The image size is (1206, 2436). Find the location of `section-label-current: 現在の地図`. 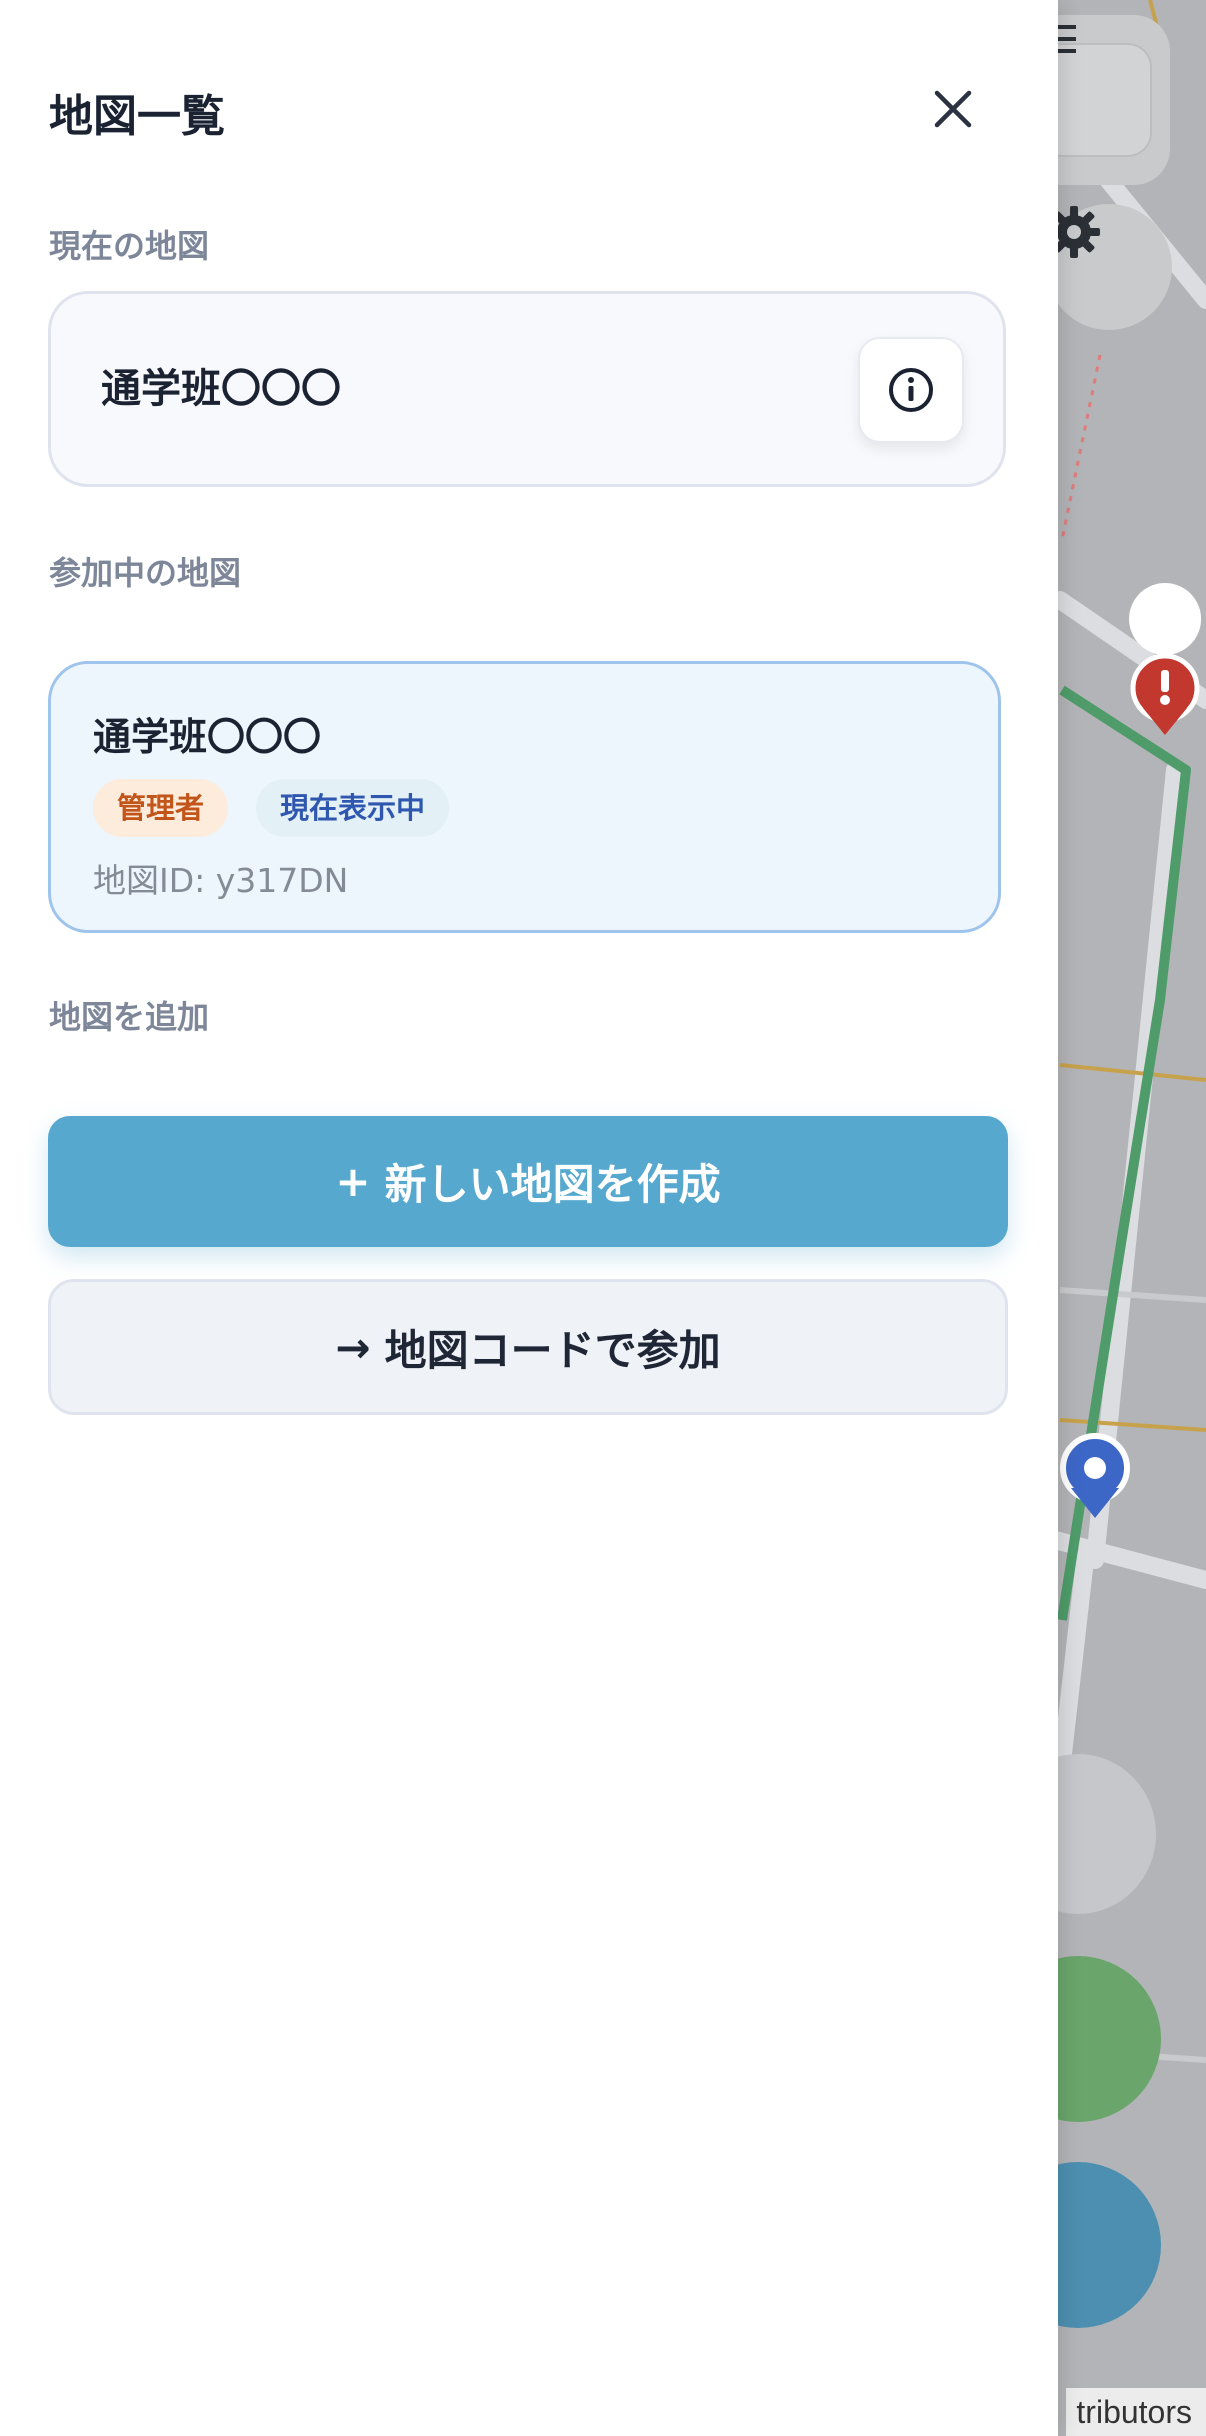

section-label-current: 現在の地図 is located at coordinates (129, 246).